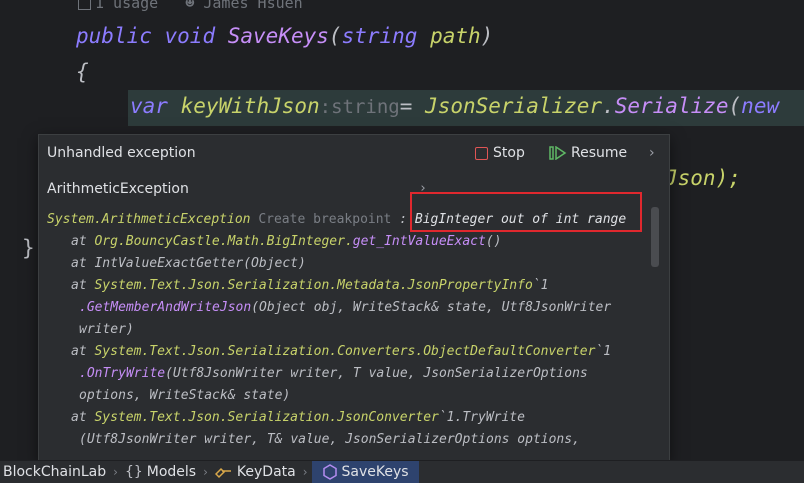 This screenshot has height=483, width=804. Describe the element at coordinates (671, 106) in the screenshot. I see `method-ref: Serialize` at that location.